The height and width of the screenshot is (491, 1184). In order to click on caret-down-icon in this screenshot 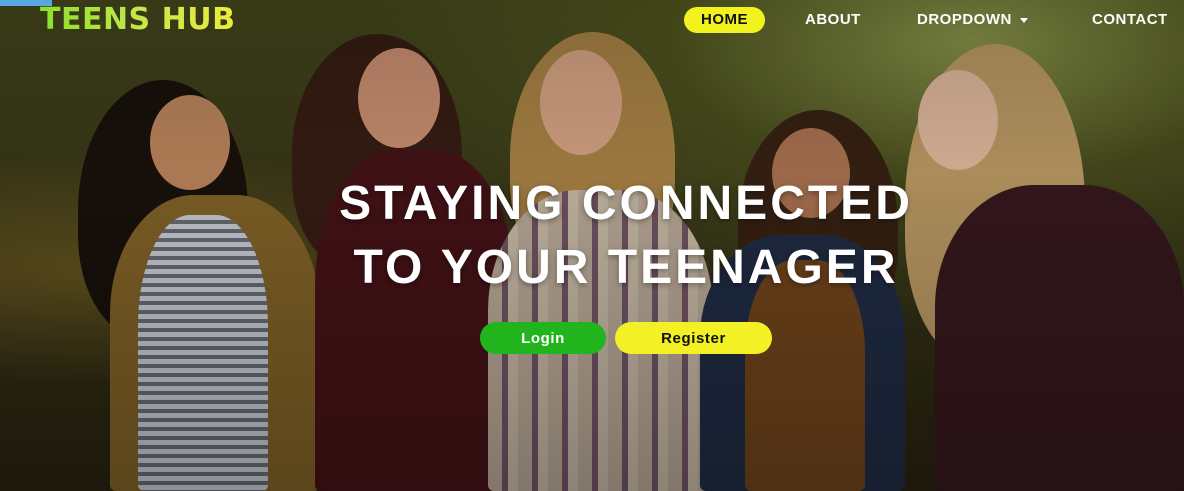, I will do `click(1023, 20)`.